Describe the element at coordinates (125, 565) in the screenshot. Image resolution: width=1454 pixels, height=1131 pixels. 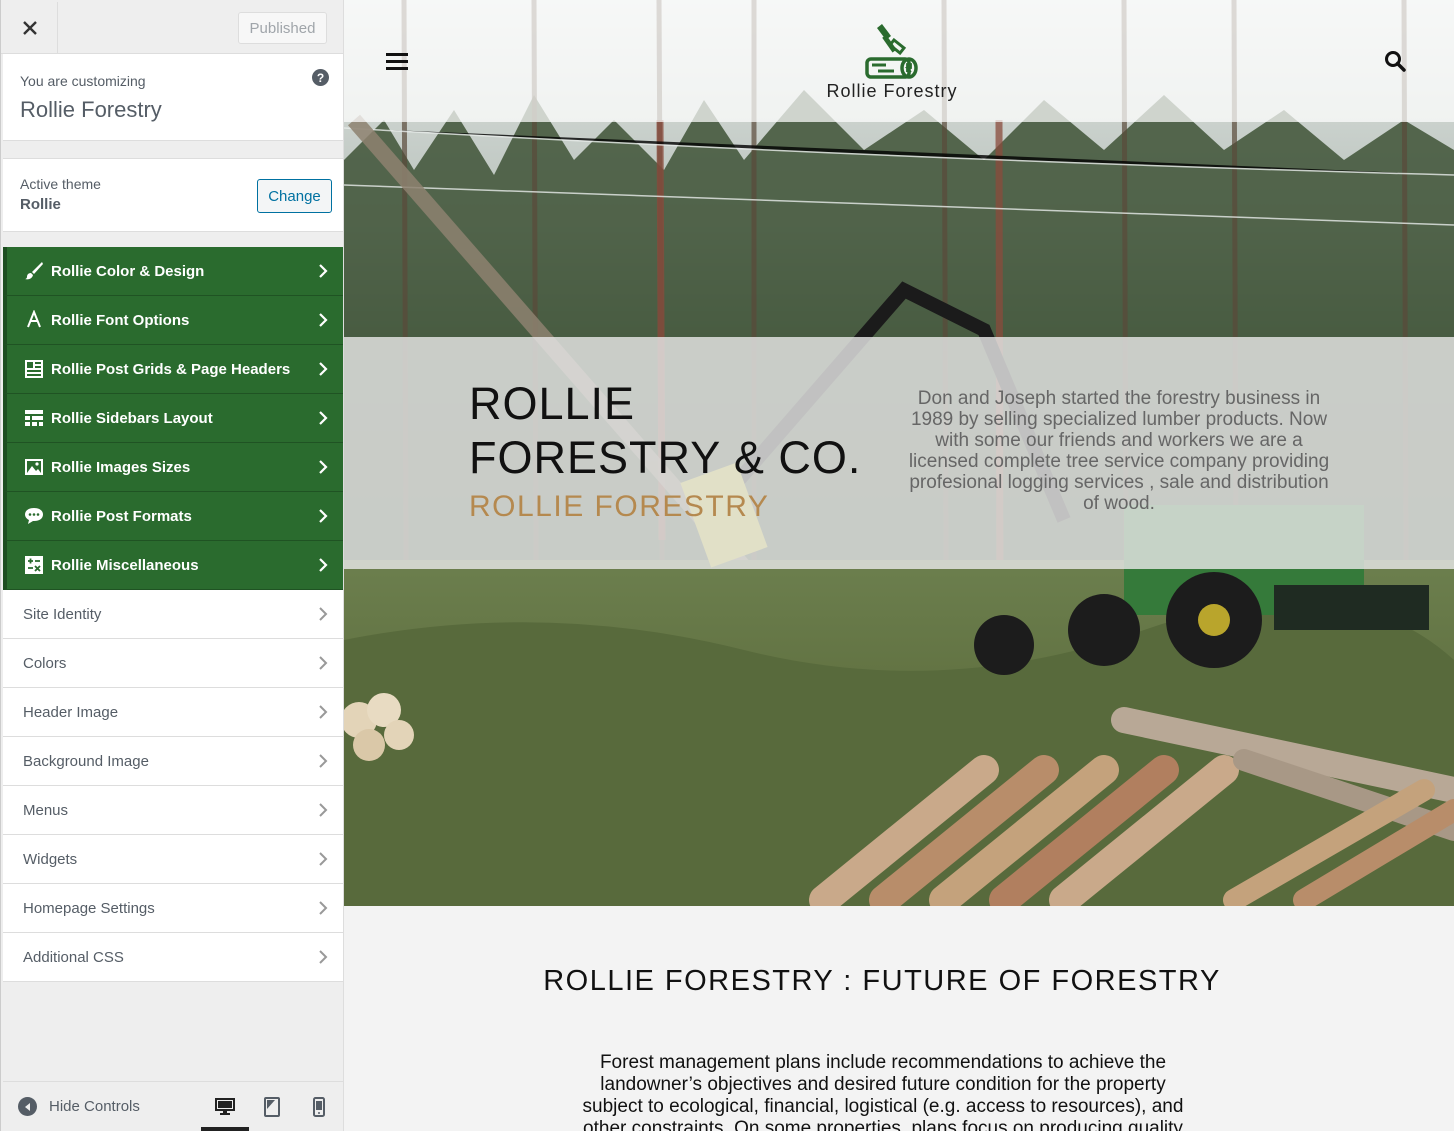
I see `section-label: Rollie Miscellaneous` at that location.